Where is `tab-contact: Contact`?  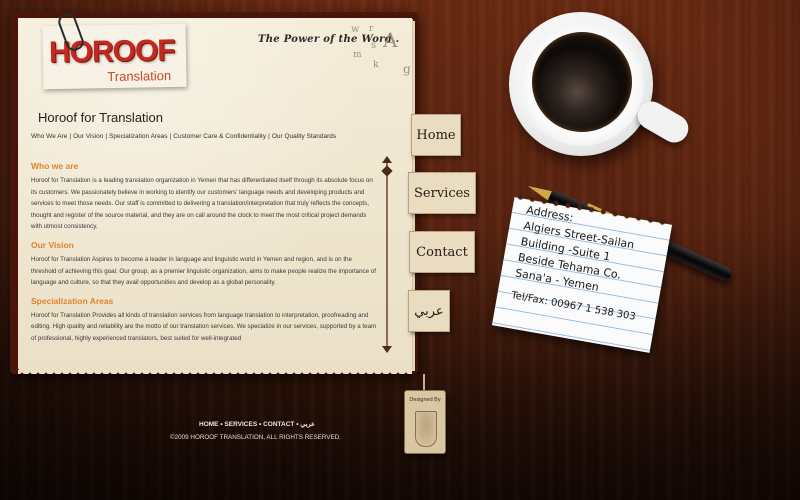
tab-contact: Contact is located at coordinates (442, 252).